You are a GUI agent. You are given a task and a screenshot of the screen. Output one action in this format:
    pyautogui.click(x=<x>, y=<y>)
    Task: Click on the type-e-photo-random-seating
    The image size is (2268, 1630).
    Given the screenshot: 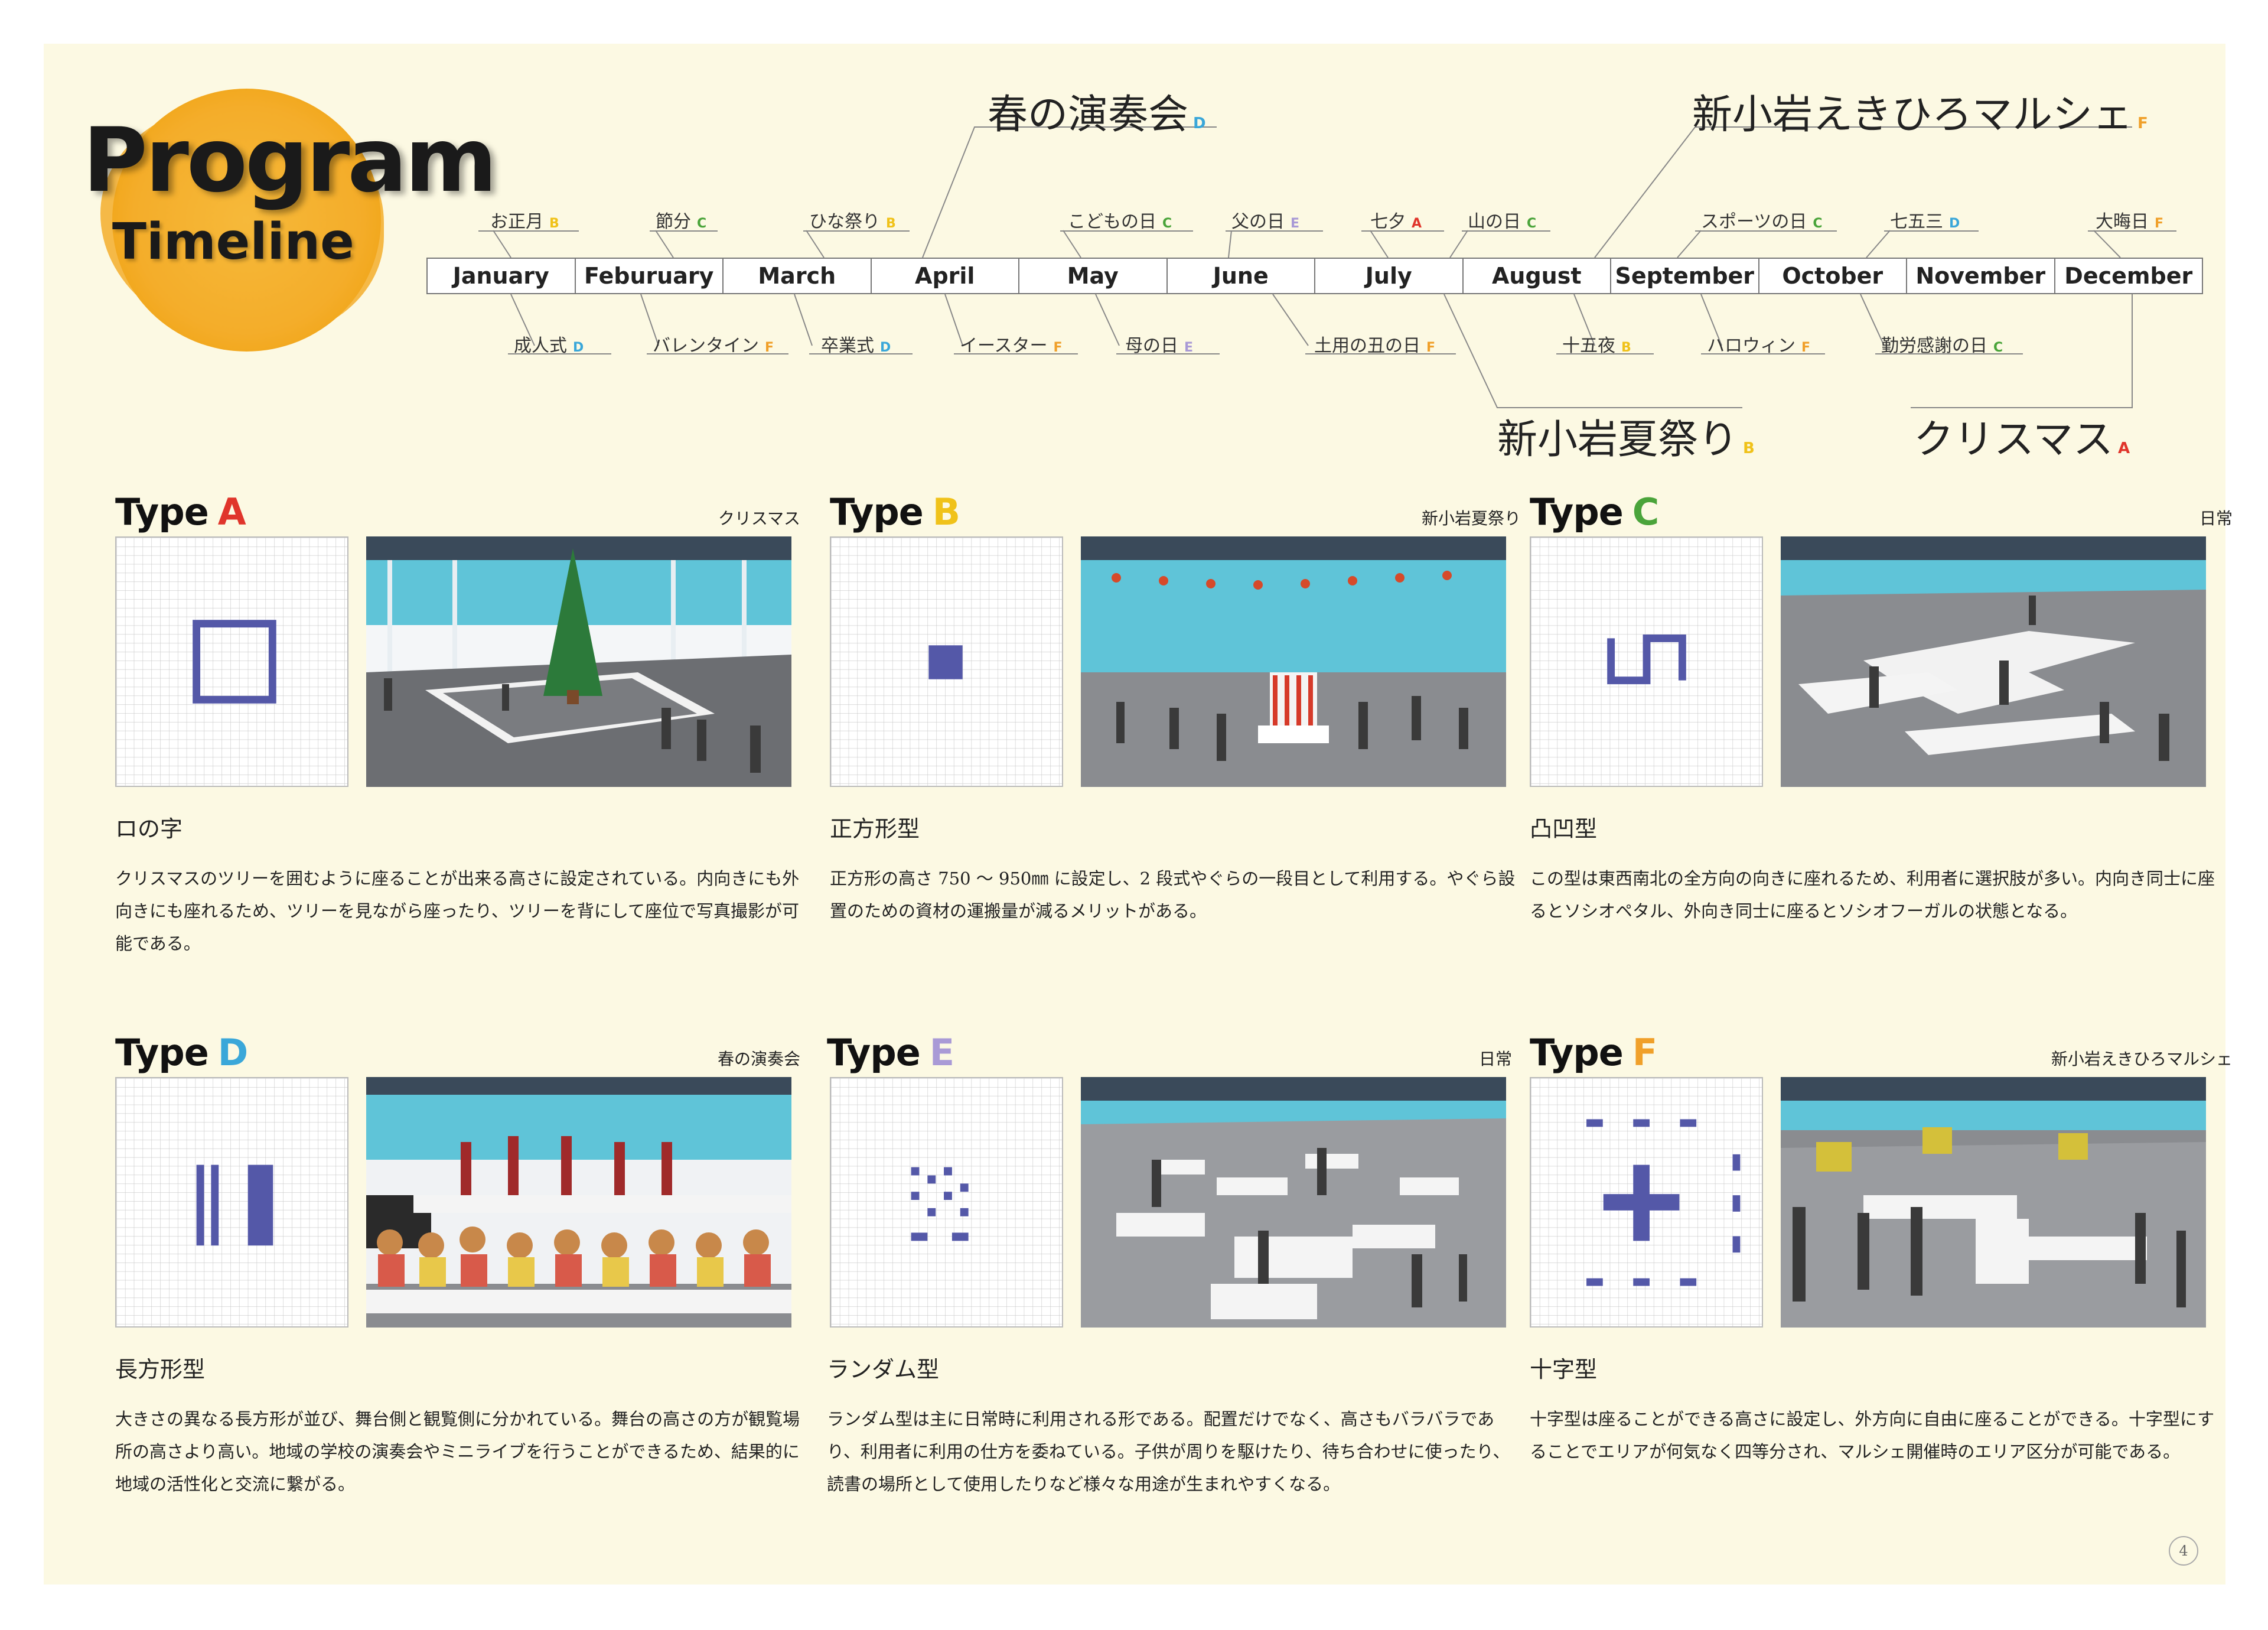 What is the action you would take?
    pyautogui.click(x=1293, y=1202)
    